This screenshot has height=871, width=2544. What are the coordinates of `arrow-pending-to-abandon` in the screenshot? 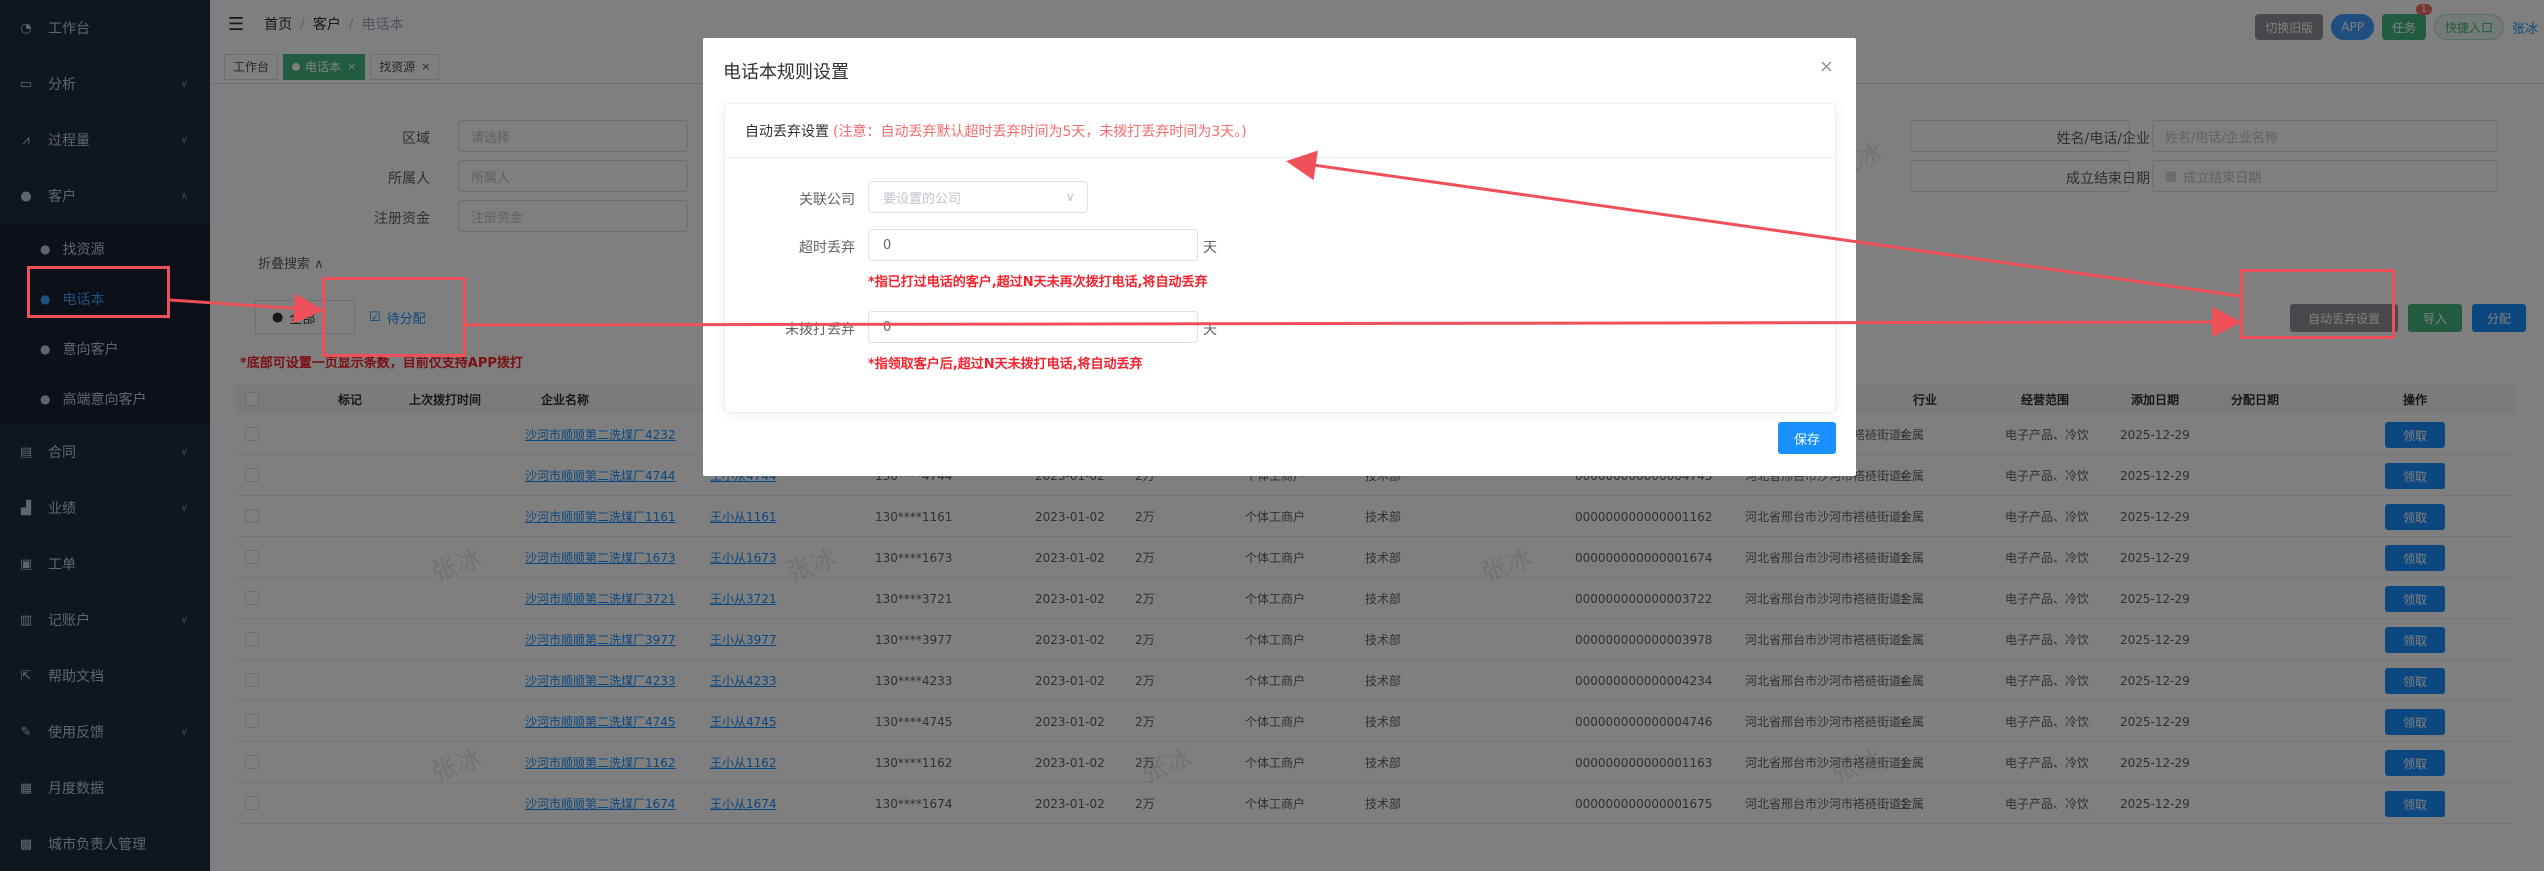 It's located at (1353, 322).